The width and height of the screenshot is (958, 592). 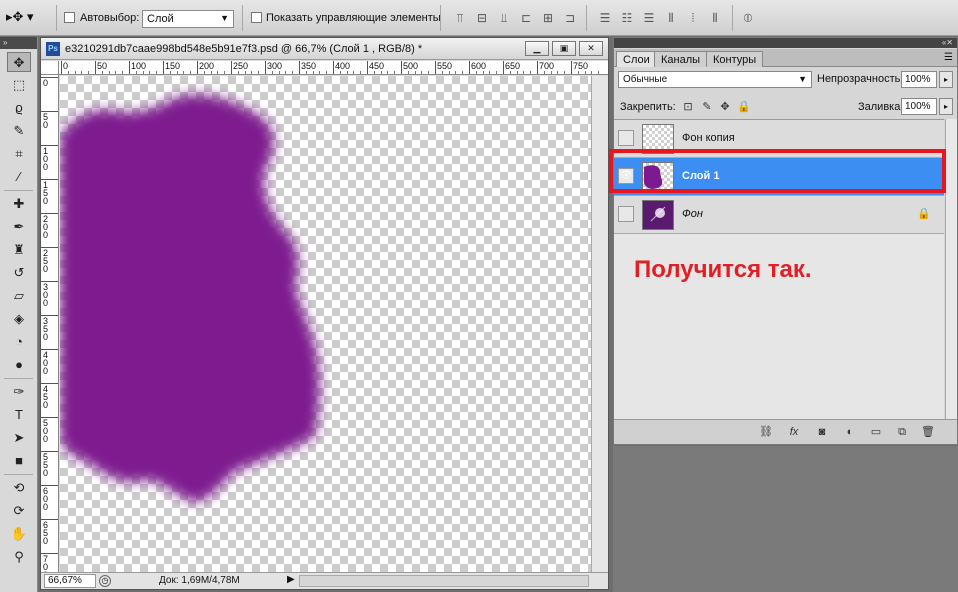 What do you see at coordinates (715, 18) in the screenshot?
I see `distribute-right-icon: ⦀` at bounding box center [715, 18].